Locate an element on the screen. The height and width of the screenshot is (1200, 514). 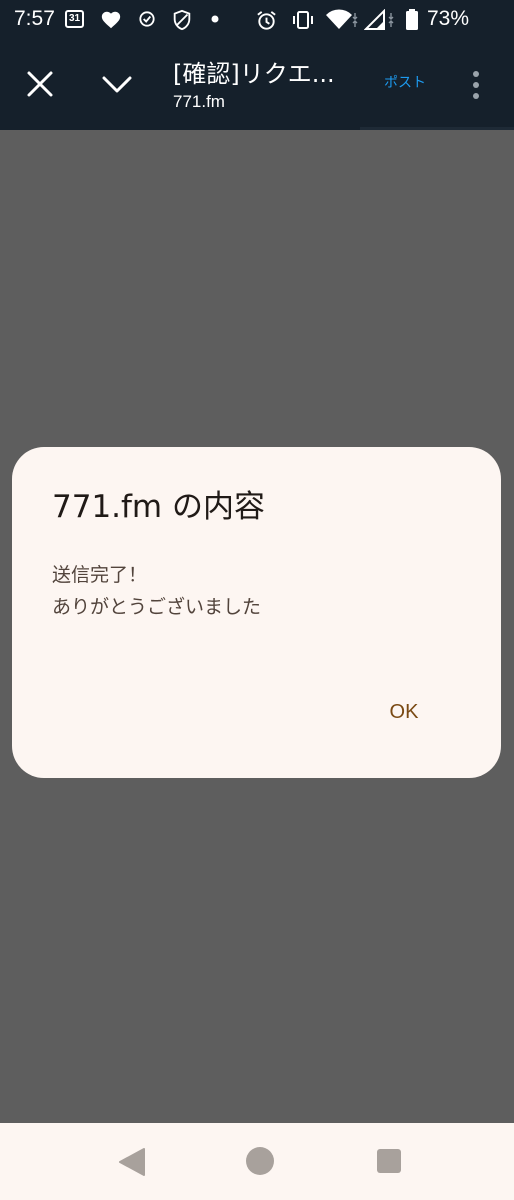
status-bar: 7:57 31 73% is located at coordinates (257, 20).